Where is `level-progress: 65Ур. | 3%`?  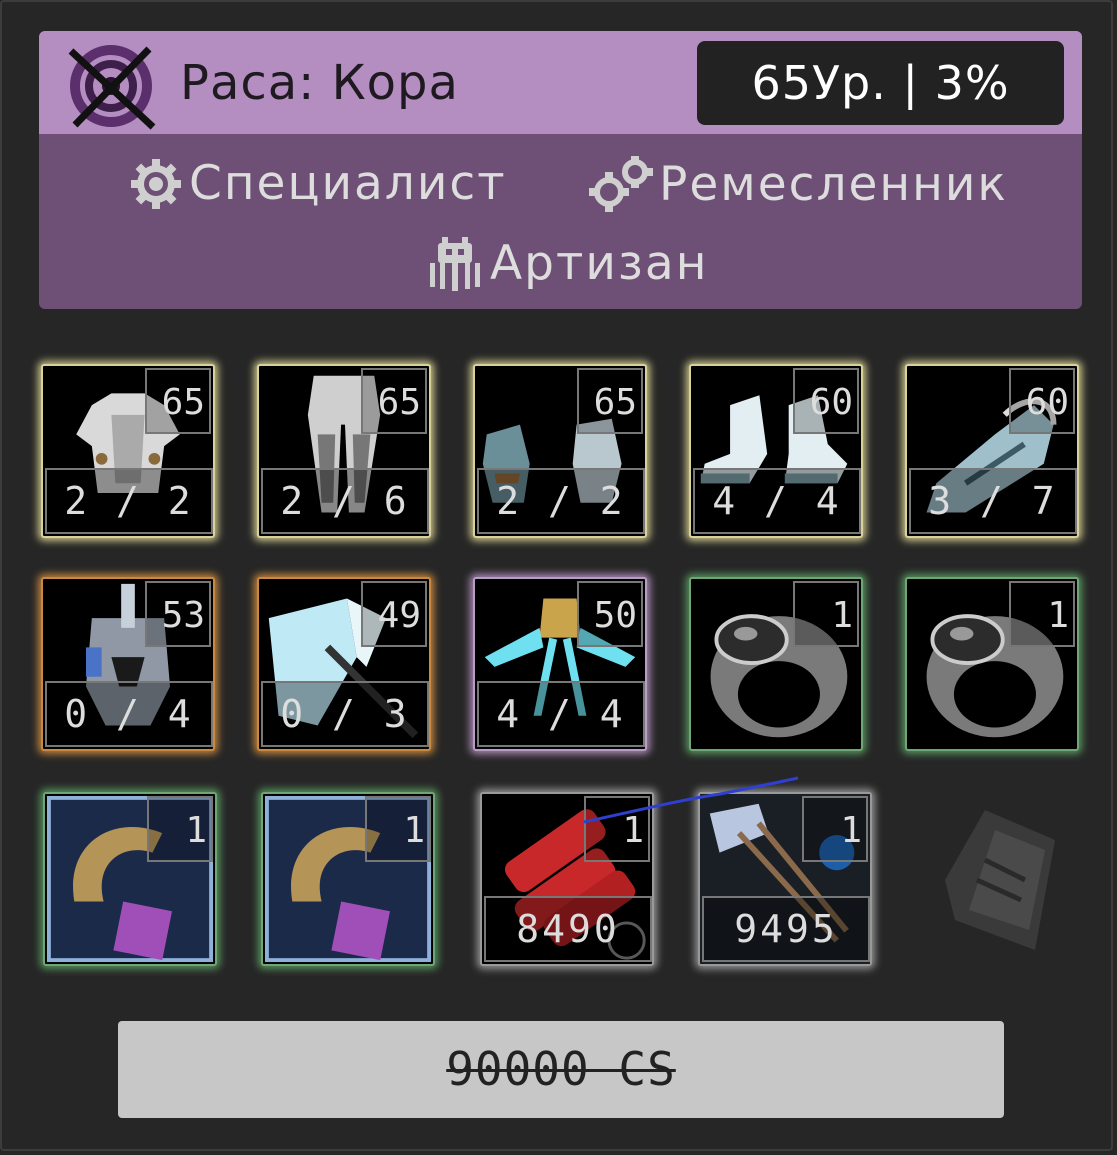
level-progress: 65Ур. | 3% is located at coordinates (880, 83).